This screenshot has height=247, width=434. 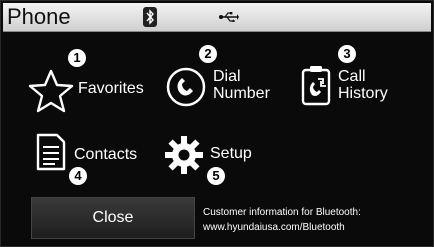 What do you see at coordinates (111, 88) in the screenshot?
I see `favorites-label: Favorites` at bounding box center [111, 88].